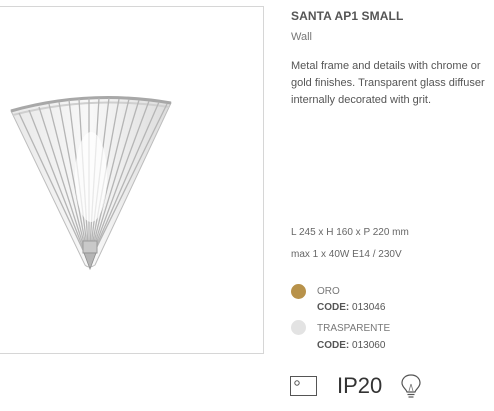 This screenshot has width=494, height=411. What do you see at coordinates (298, 291) in the screenshot?
I see `finish-swatch-oro` at bounding box center [298, 291].